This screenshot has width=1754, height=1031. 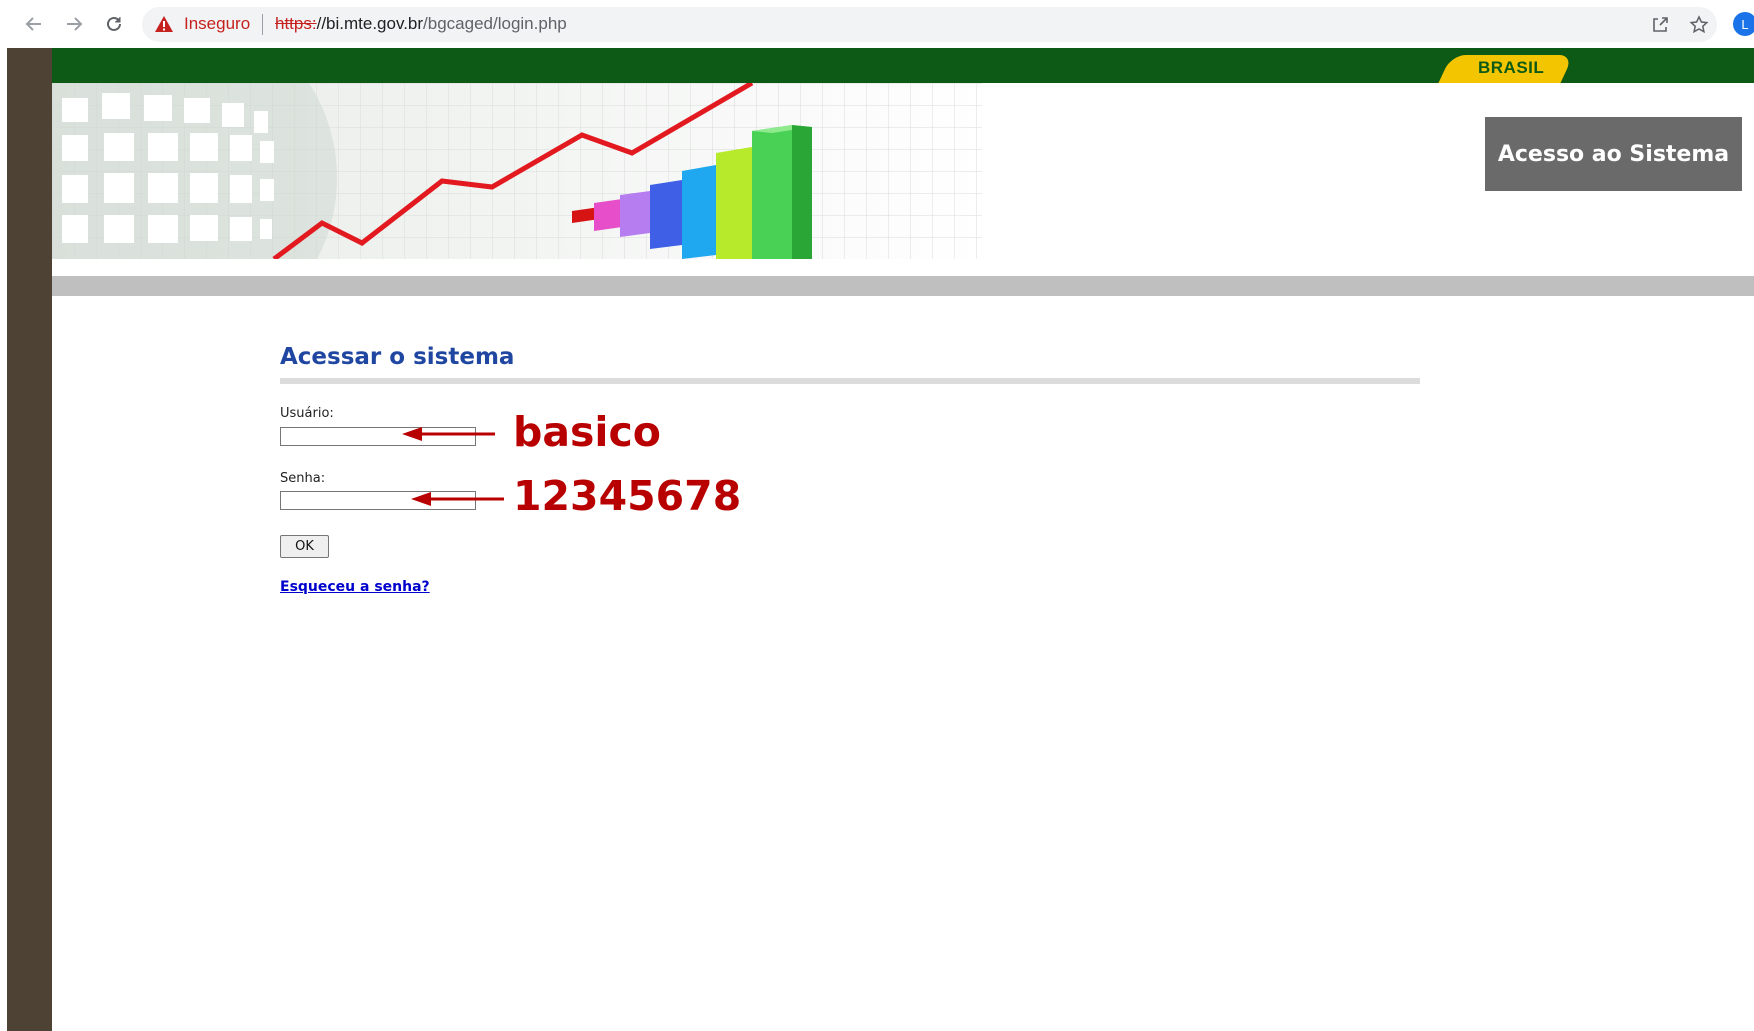 What do you see at coordinates (217, 24) in the screenshot?
I see `security-status: Inseguro` at bounding box center [217, 24].